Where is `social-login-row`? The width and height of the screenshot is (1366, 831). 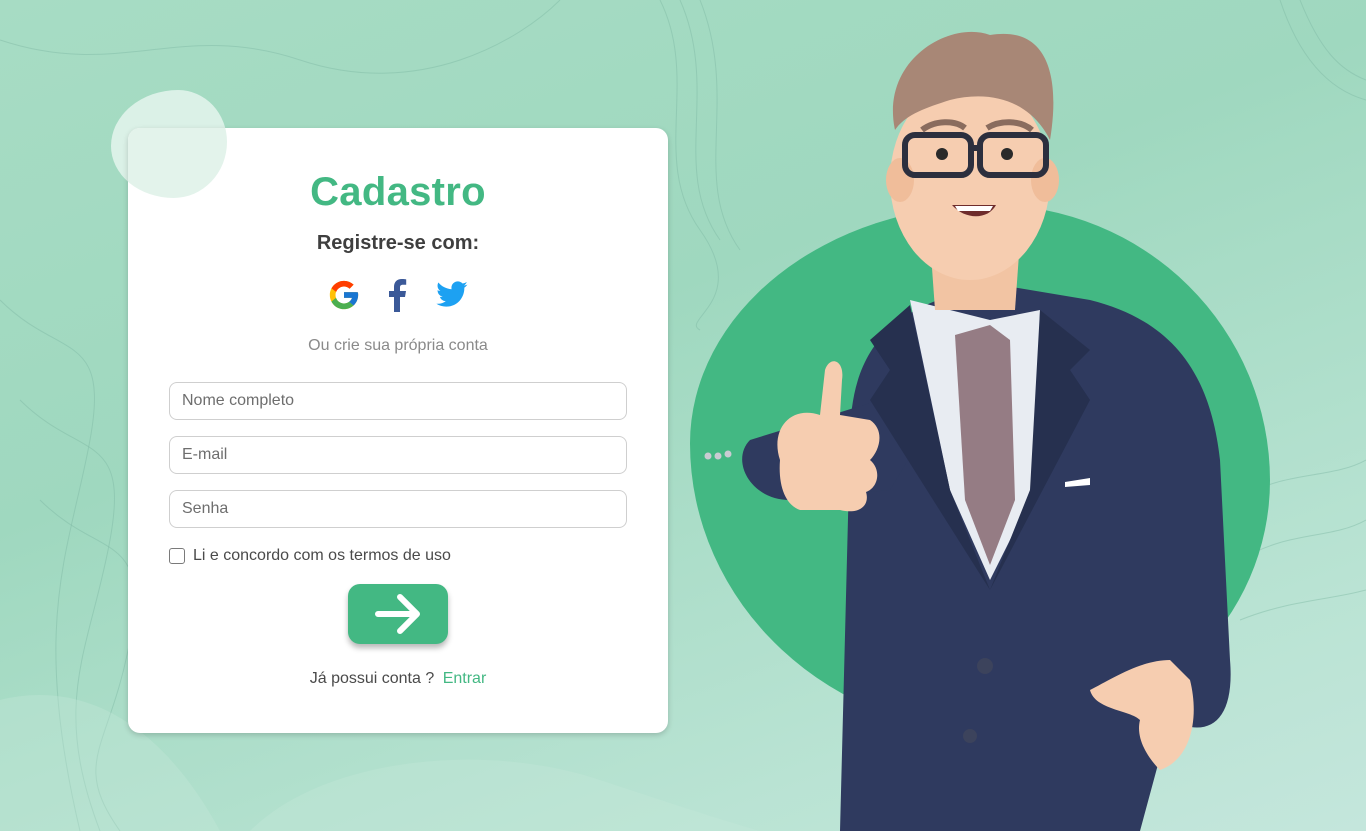 social-login-row is located at coordinates (398, 295).